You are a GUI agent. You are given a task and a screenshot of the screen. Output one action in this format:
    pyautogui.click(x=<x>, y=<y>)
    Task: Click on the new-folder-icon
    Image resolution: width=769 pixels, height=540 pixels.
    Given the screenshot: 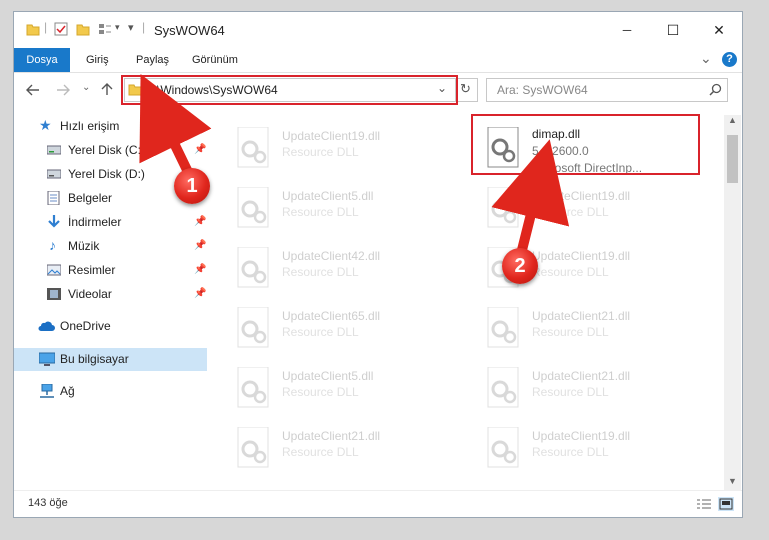 What is the action you would take?
    pyautogui.click(x=83, y=29)
    